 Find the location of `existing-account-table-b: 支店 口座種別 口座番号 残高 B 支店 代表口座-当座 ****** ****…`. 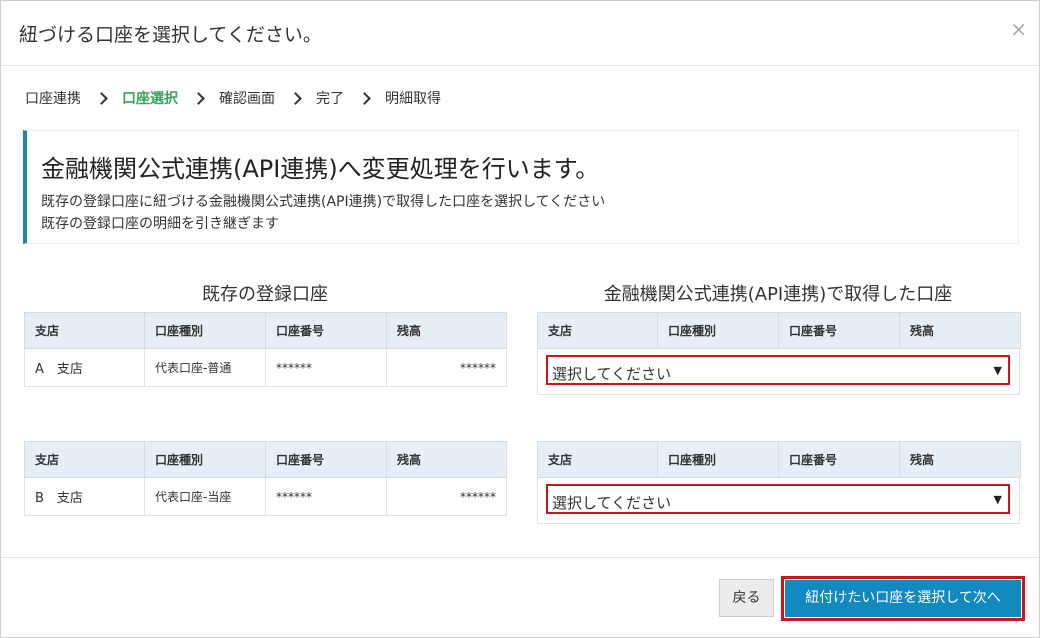

existing-account-table-b: 支店 口座種別 口座番号 残高 B 支店 代表口座-当座 ****** ****… is located at coordinates (265, 478).